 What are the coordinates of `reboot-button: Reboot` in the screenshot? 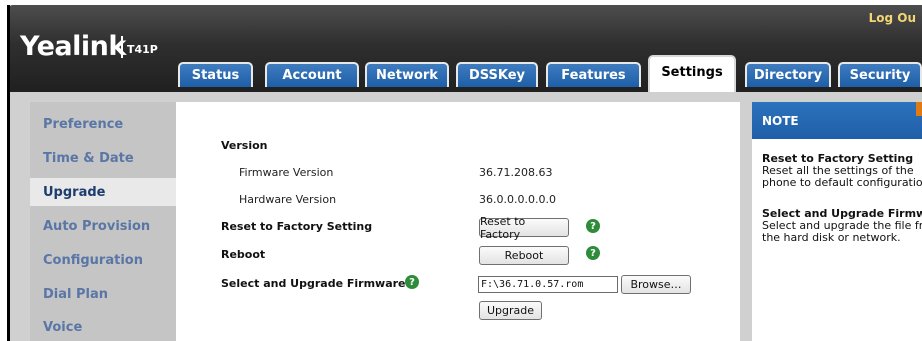 It's located at (524, 255).